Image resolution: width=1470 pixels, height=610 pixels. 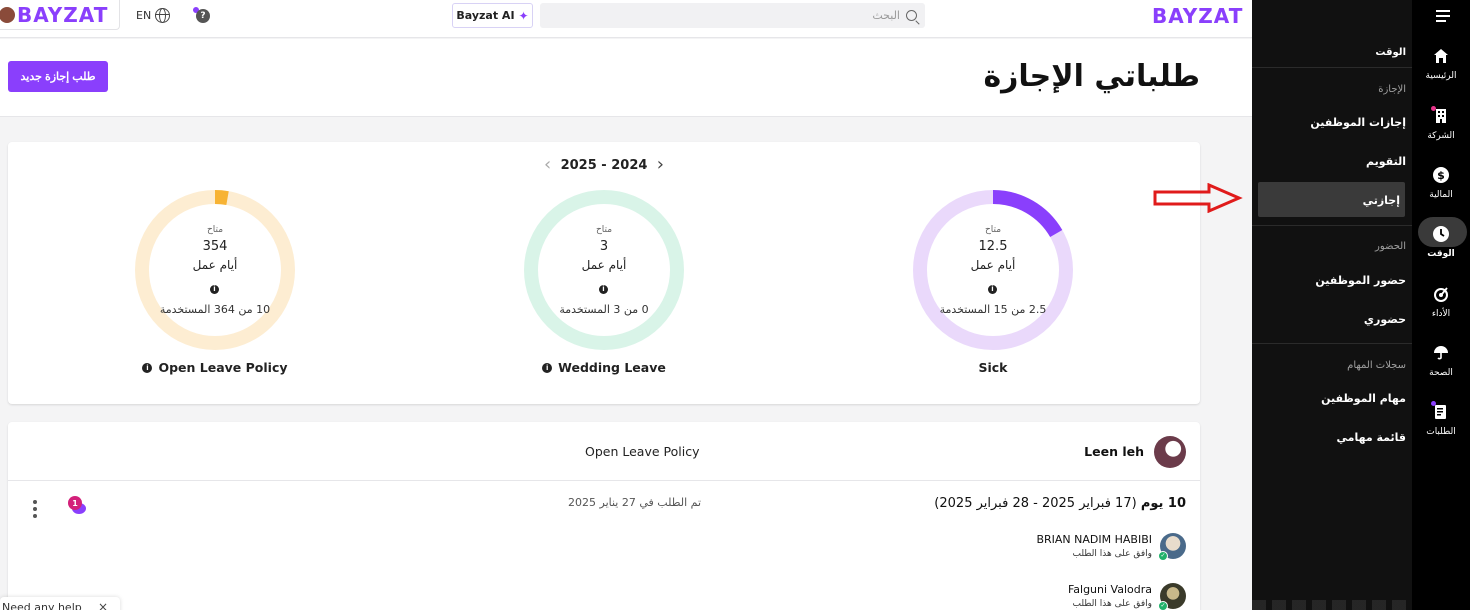 I want to click on nav-time: الوقت, so click(x=1441, y=238).